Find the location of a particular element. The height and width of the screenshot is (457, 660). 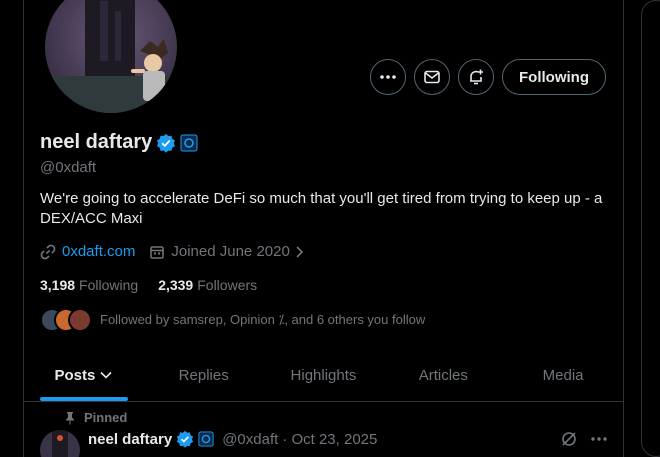

message-button is located at coordinates (432, 77).